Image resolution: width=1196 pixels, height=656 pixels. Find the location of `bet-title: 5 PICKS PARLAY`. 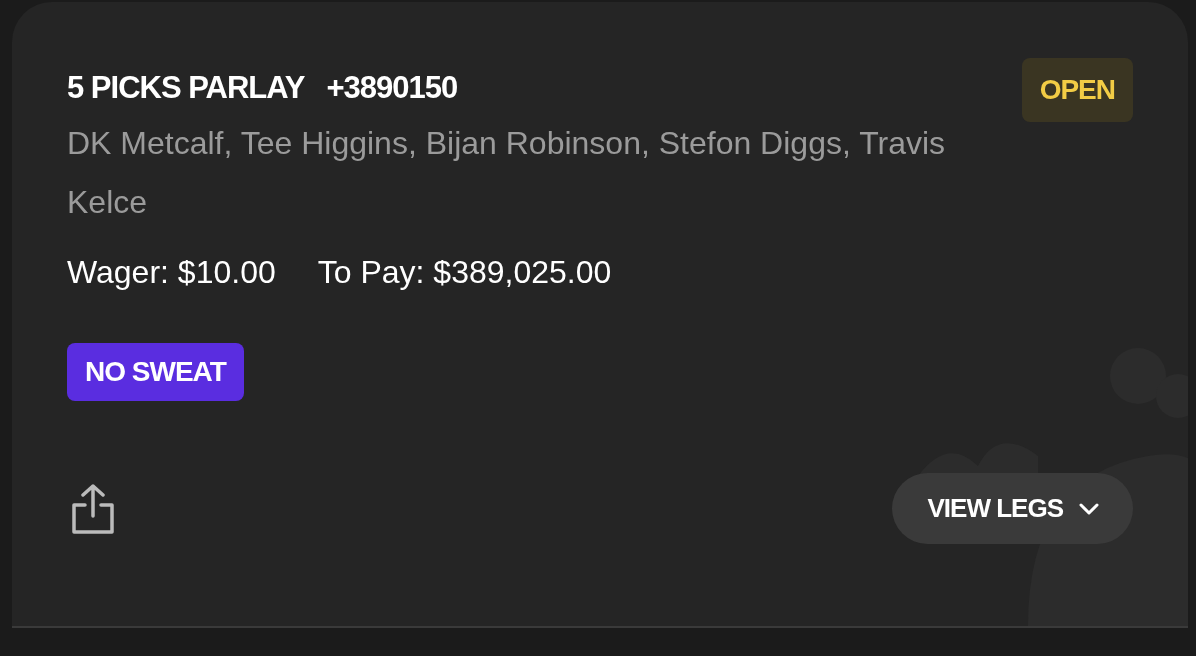

bet-title: 5 PICKS PARLAY is located at coordinates (186, 88).